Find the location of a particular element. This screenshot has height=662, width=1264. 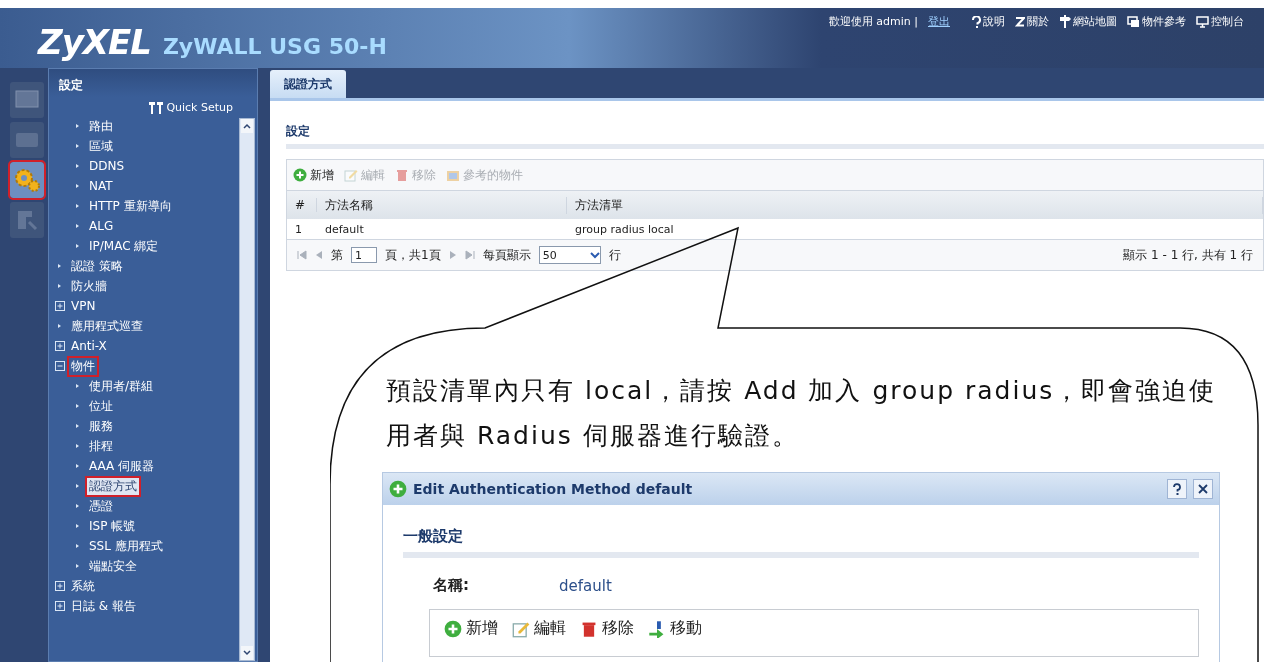

screen-icon is located at coordinates (27, 100).